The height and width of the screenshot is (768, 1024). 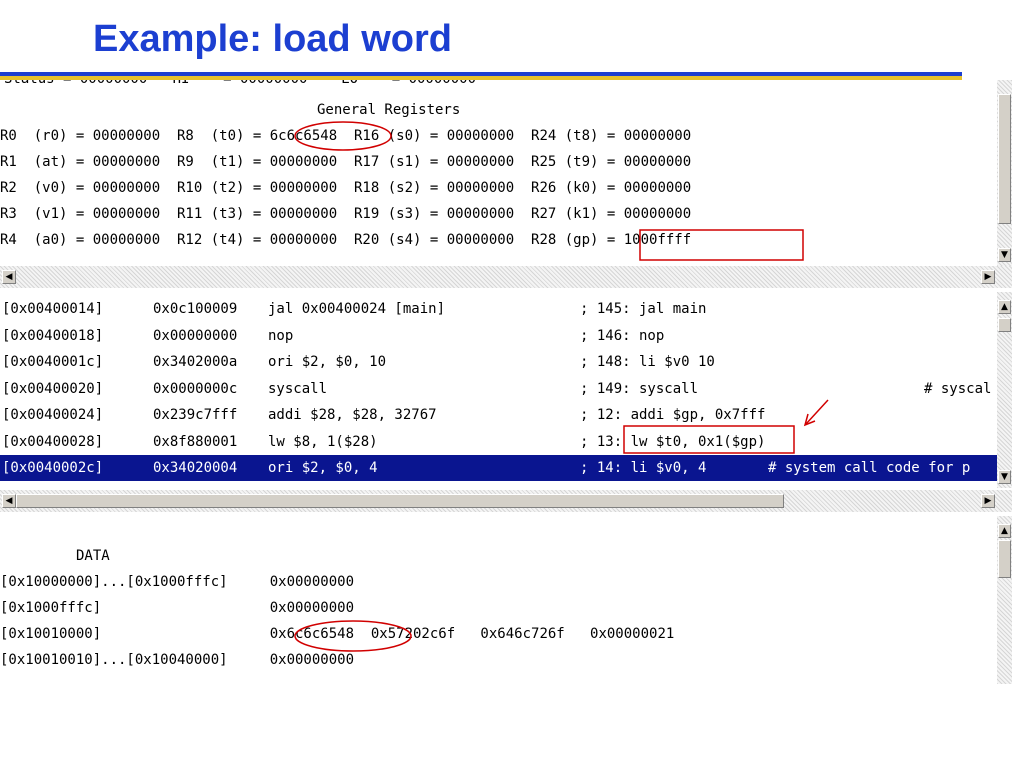 What do you see at coordinates (869, 468) in the screenshot?
I see `instr-comment: # system call code for p` at bounding box center [869, 468].